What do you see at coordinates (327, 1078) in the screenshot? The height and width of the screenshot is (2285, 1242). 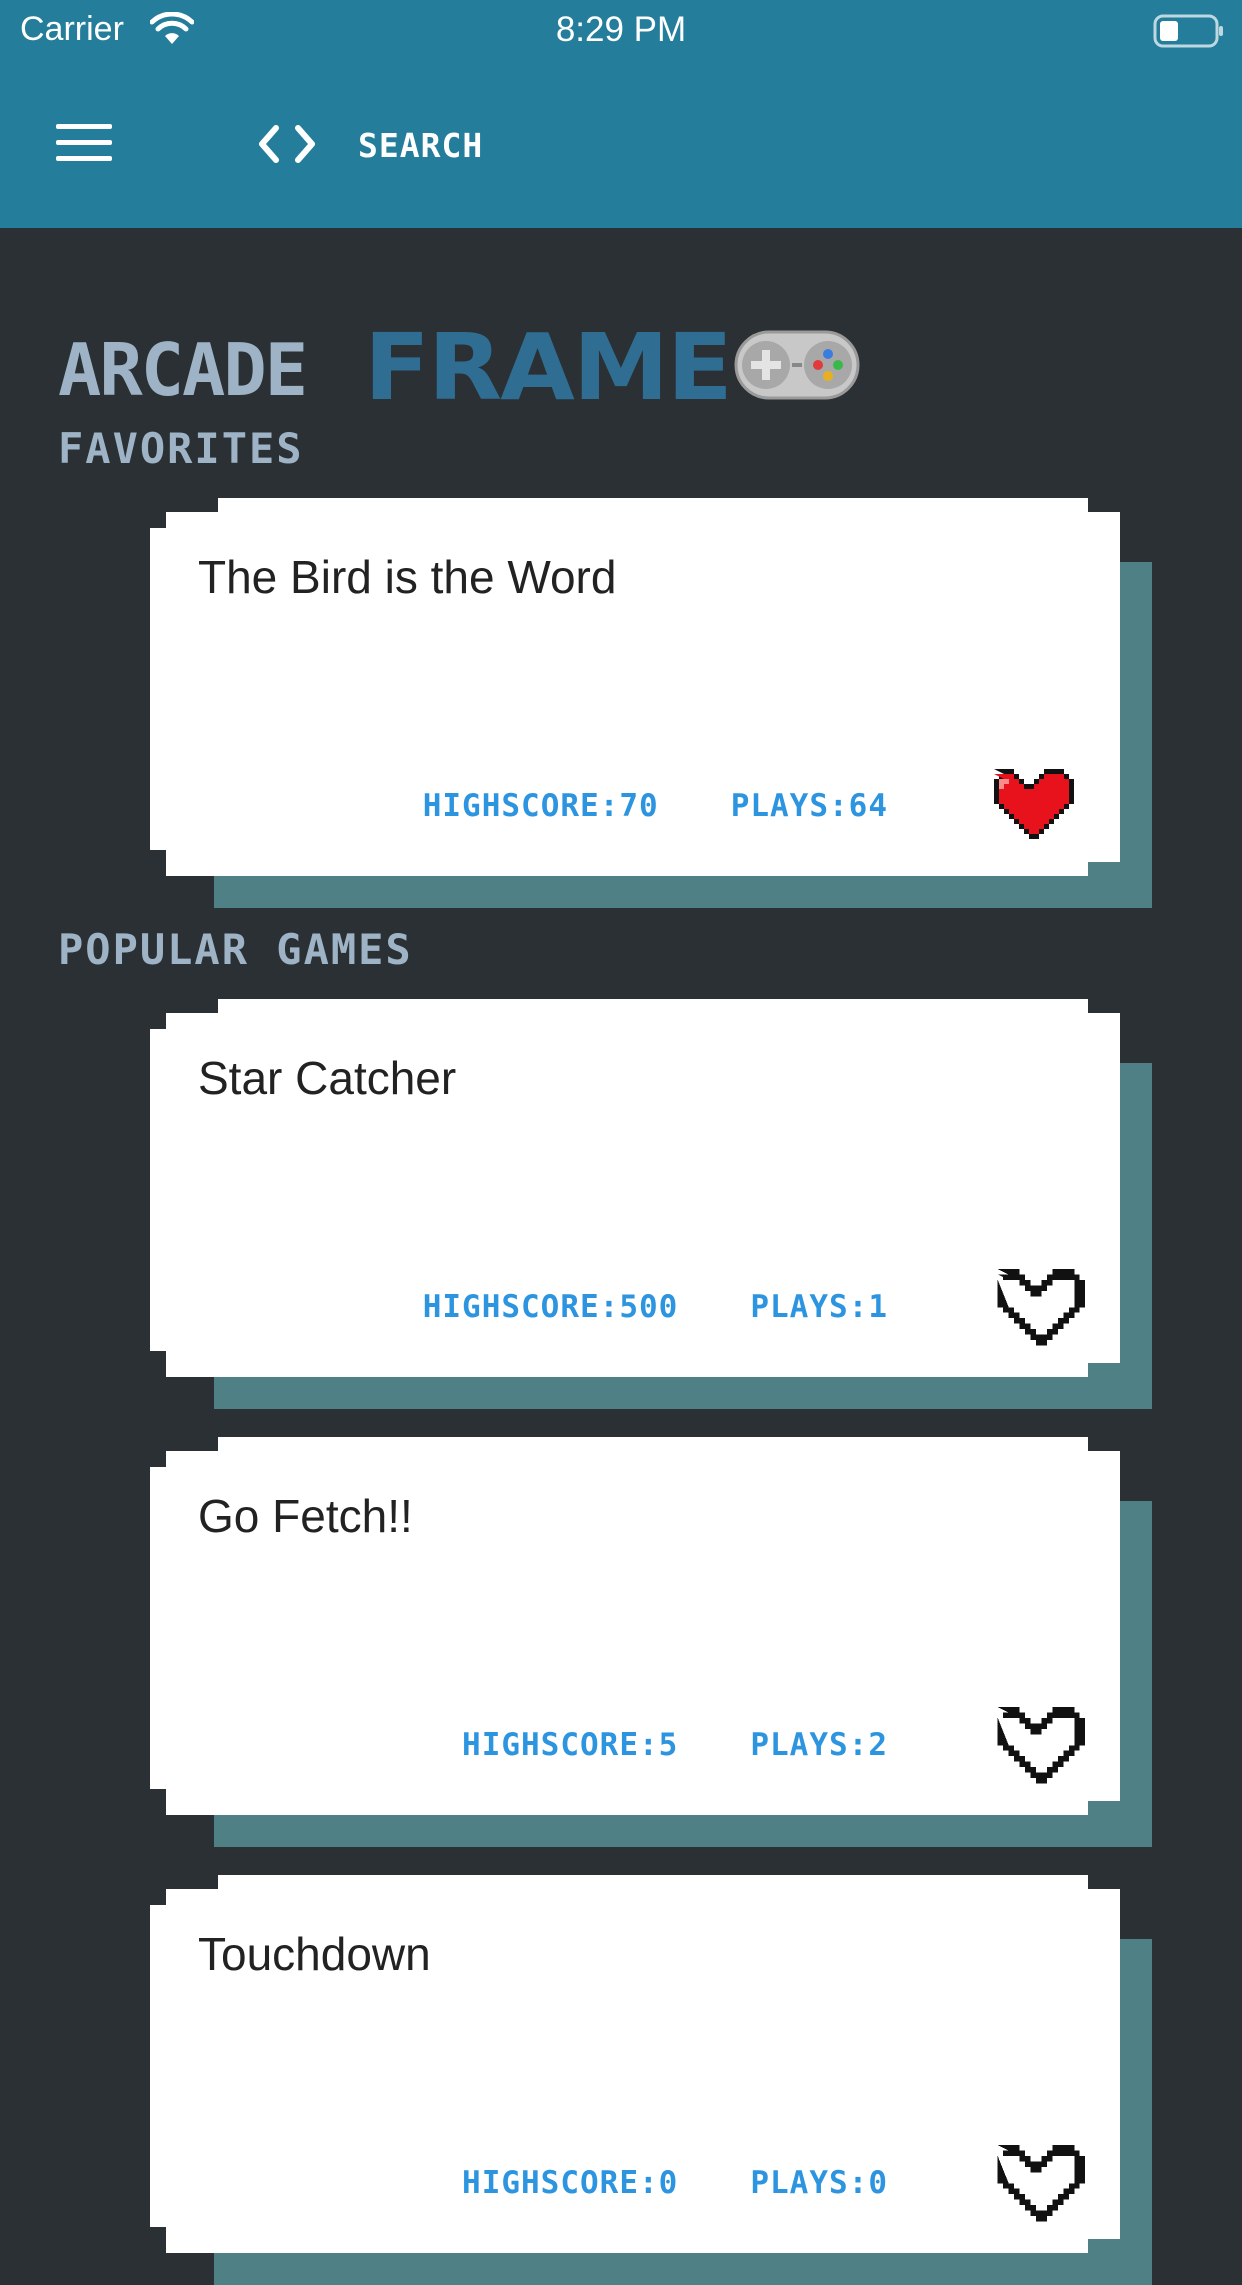 I see `game-title: Star Catcher` at bounding box center [327, 1078].